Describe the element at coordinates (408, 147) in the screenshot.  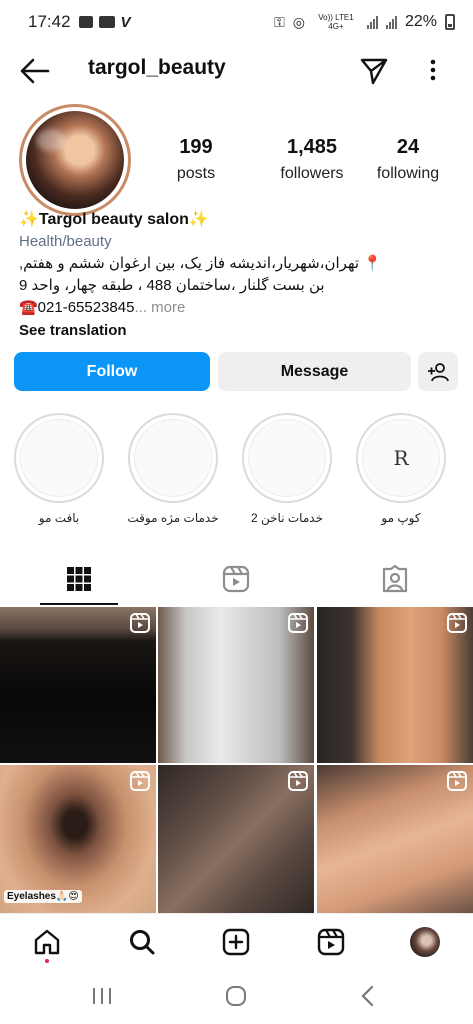
I see `following-count: 24` at that location.